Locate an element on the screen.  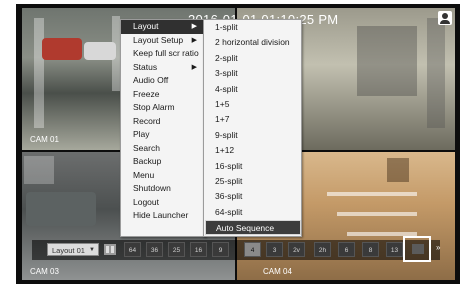
layout-option-1-split: 1-split is located at coordinates (252, 27).